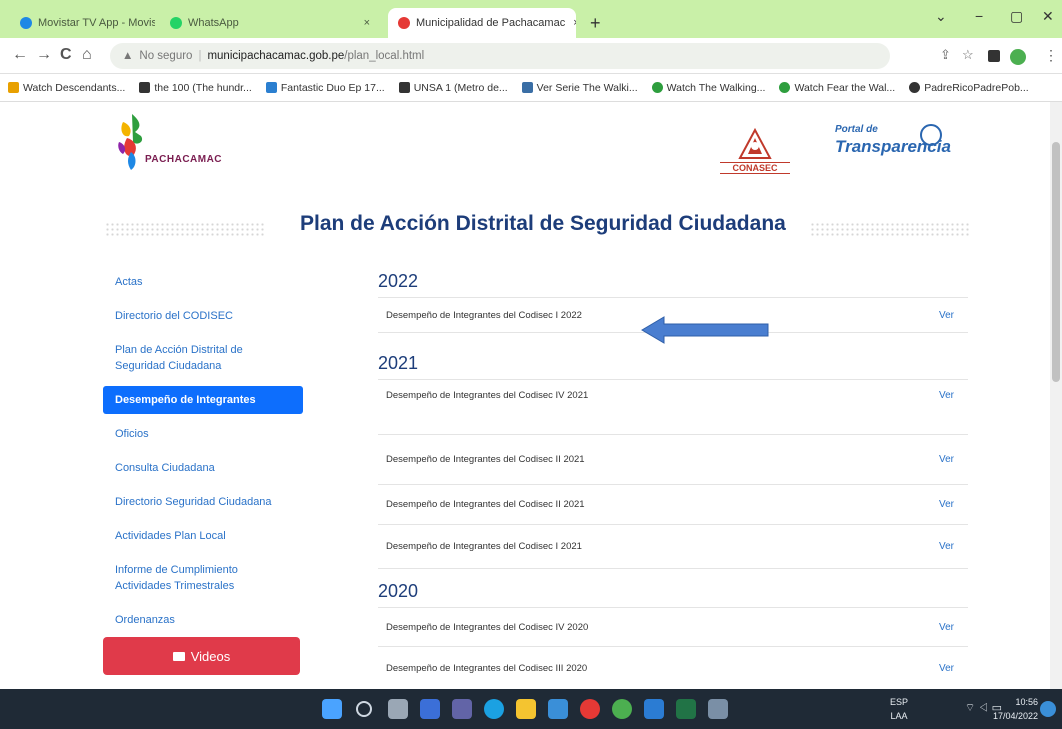 Image resolution: width=1062 pixels, height=729 pixels. I want to click on url-domain: municipachacamac.gob.pe, so click(276, 56).